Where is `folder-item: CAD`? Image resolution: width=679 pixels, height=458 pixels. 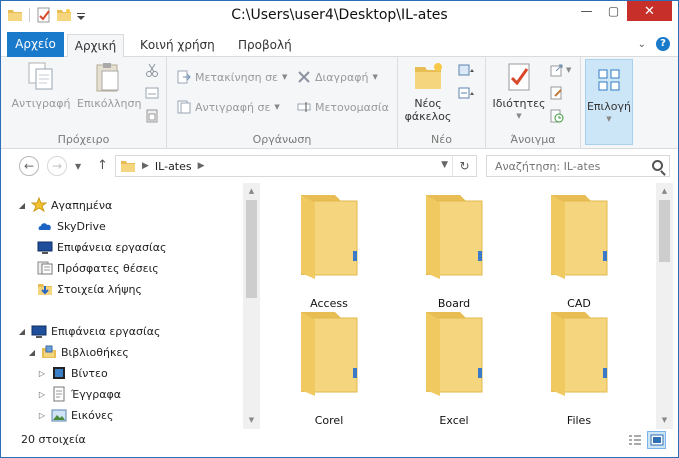 folder-item: CAD is located at coordinates (579, 249).